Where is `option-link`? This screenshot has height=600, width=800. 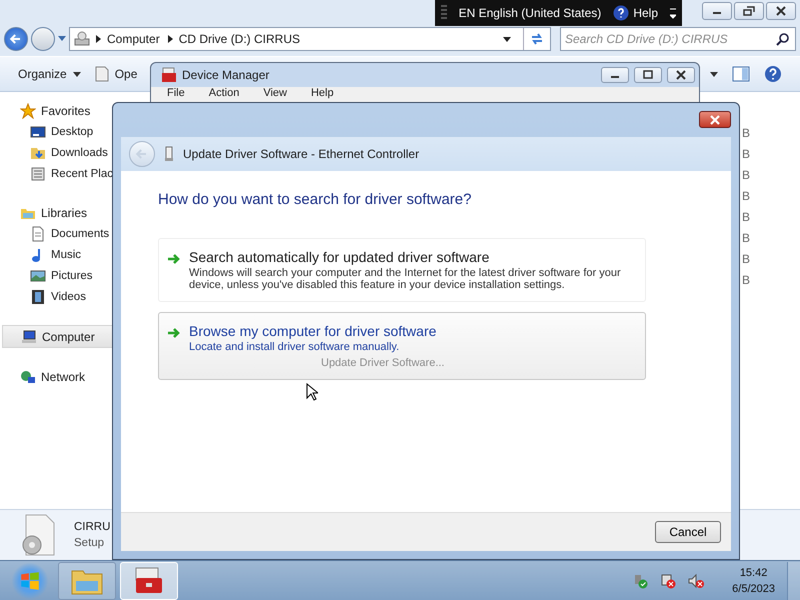
option-link is located at coordinates (402, 270).